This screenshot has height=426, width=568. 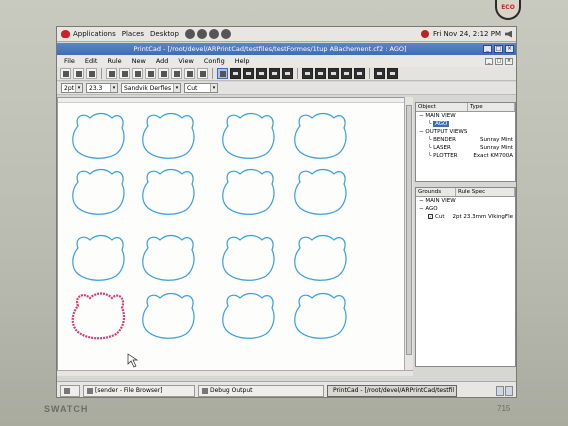 I want to click on menu-add: Add, so click(x=162, y=61).